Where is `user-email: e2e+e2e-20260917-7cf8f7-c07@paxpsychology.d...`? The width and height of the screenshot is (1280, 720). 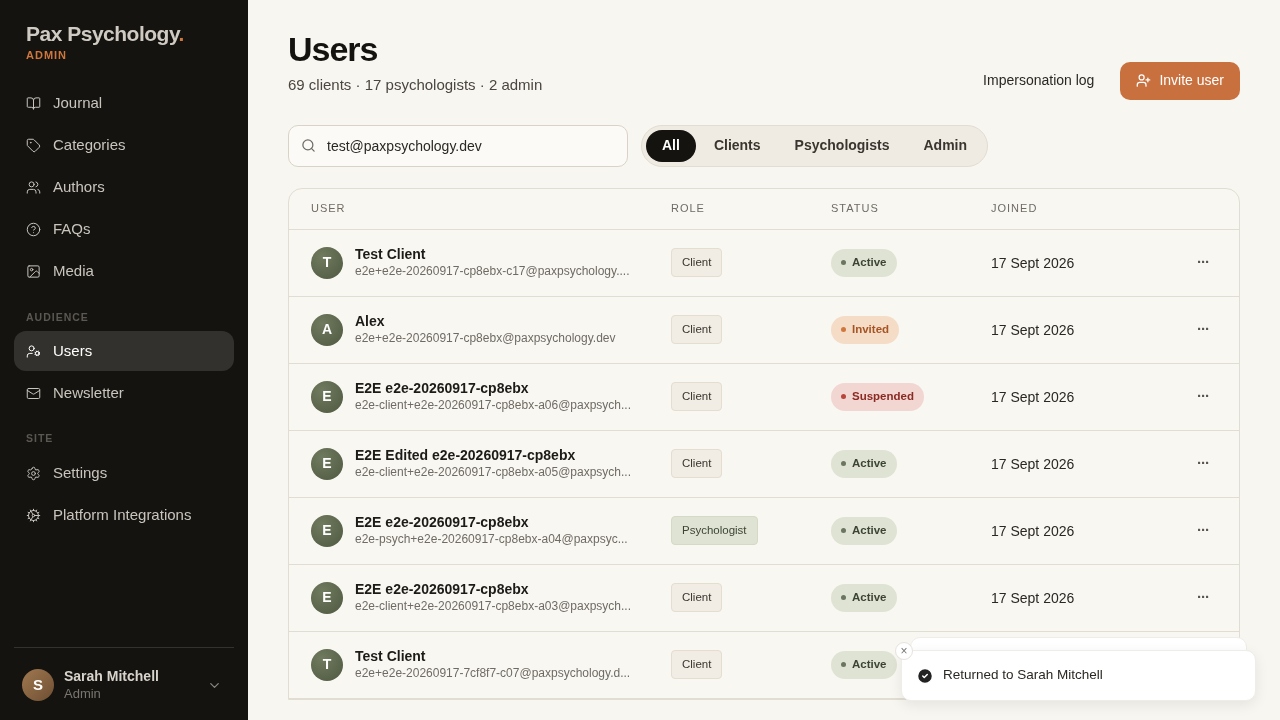 user-email: e2e+e2e-20260917-7cf8f7-c07@paxpsychology.d... is located at coordinates (493, 673).